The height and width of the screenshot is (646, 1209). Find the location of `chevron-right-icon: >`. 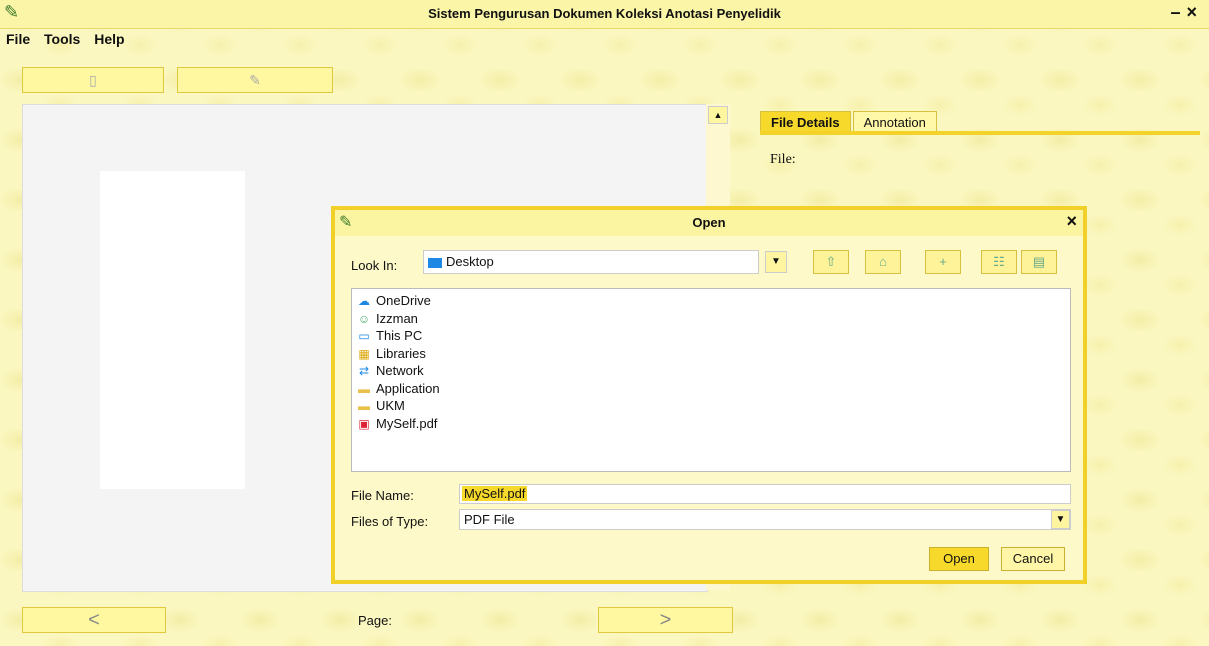

chevron-right-icon: > is located at coordinates (665, 620).